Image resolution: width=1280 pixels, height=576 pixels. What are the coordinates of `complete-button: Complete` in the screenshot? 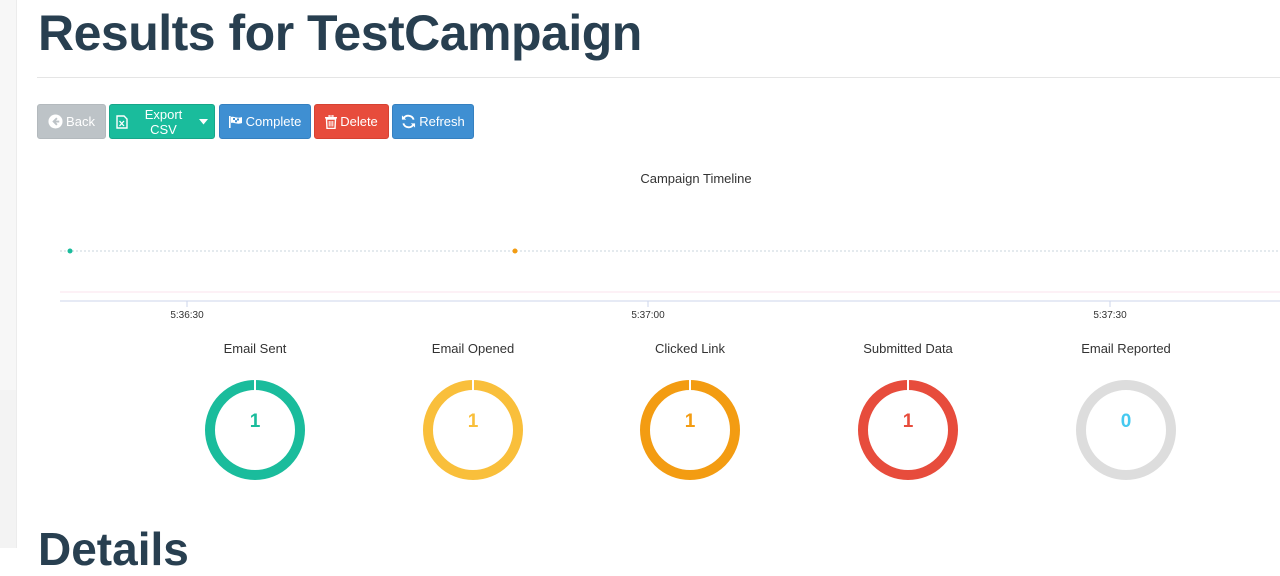 It's located at (265, 121).